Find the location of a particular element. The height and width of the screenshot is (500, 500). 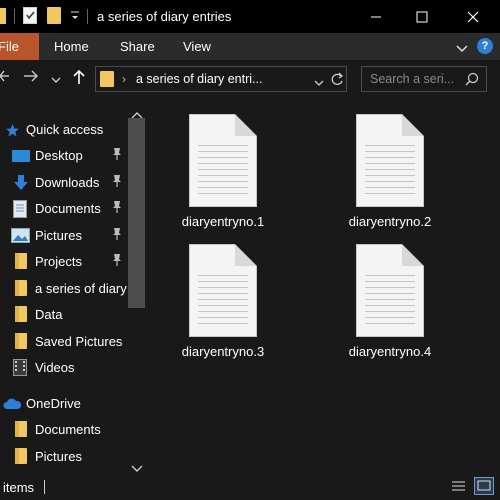

large-icons-view-icon is located at coordinates (484, 485).